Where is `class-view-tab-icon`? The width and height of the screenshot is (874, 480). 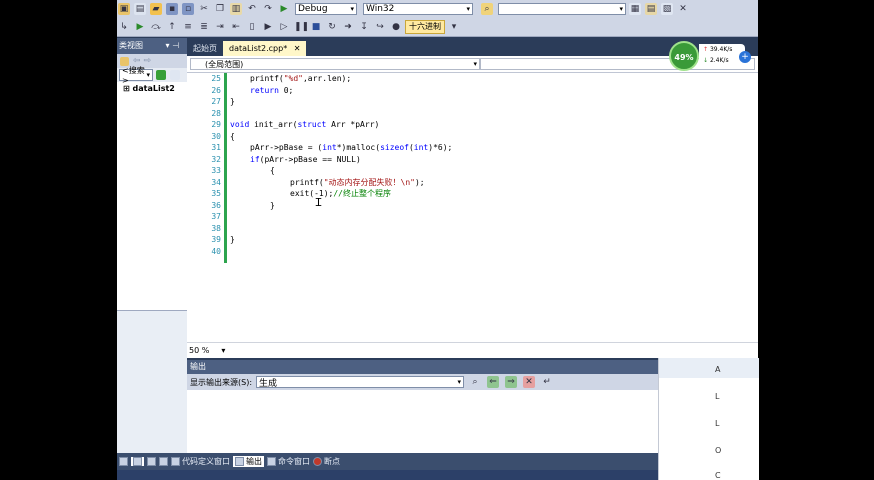
class-view-tab-icon is located at coordinates (137, 461).